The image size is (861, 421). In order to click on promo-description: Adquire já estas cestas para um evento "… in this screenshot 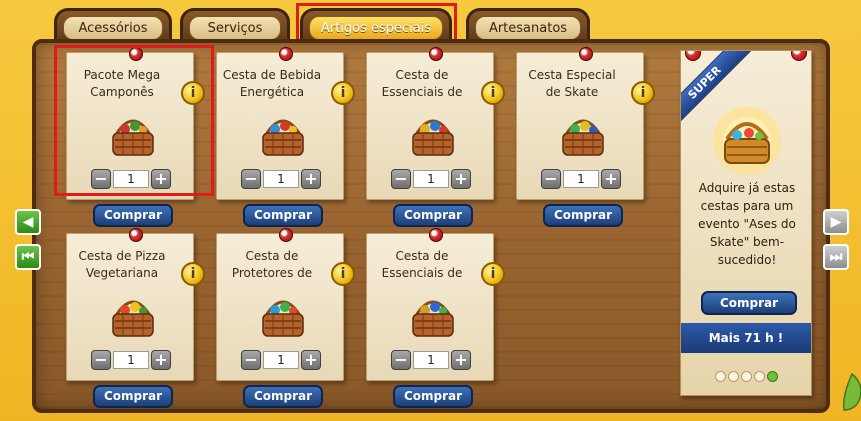, I will do `click(747, 224)`.